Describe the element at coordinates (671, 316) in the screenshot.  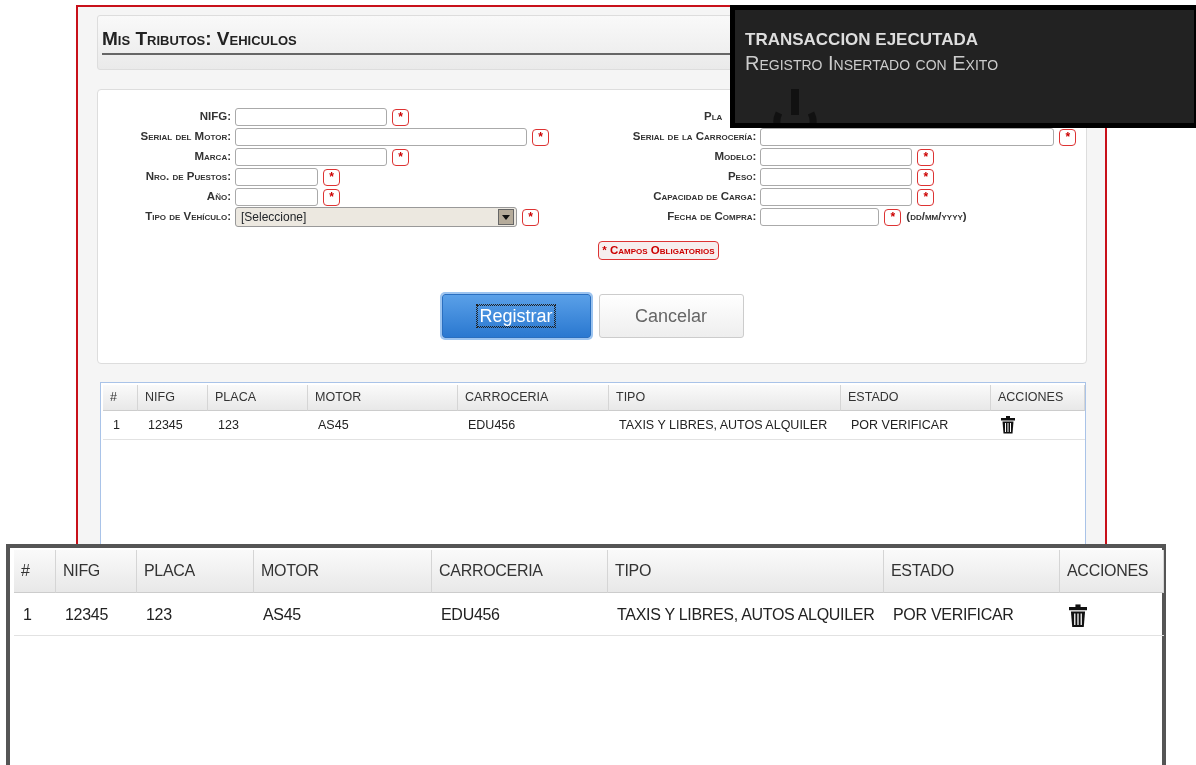
I see `cancel-button: Cancelar` at that location.